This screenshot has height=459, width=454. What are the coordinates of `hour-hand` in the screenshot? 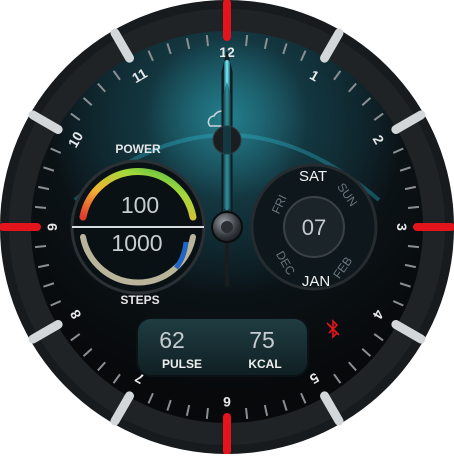 It's located at (227, 147).